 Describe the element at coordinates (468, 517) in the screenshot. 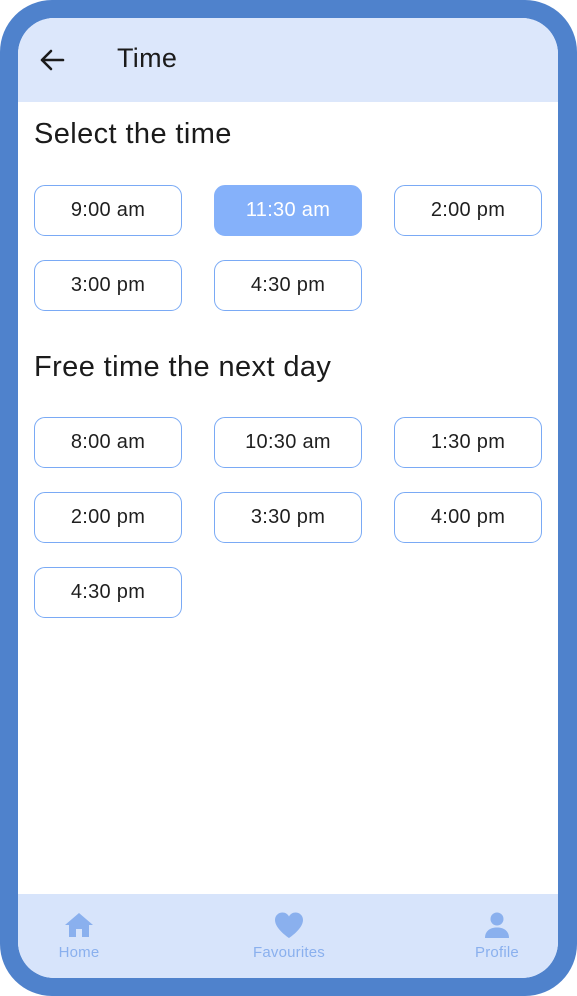

I see `time-slot: 4:00 pm` at that location.